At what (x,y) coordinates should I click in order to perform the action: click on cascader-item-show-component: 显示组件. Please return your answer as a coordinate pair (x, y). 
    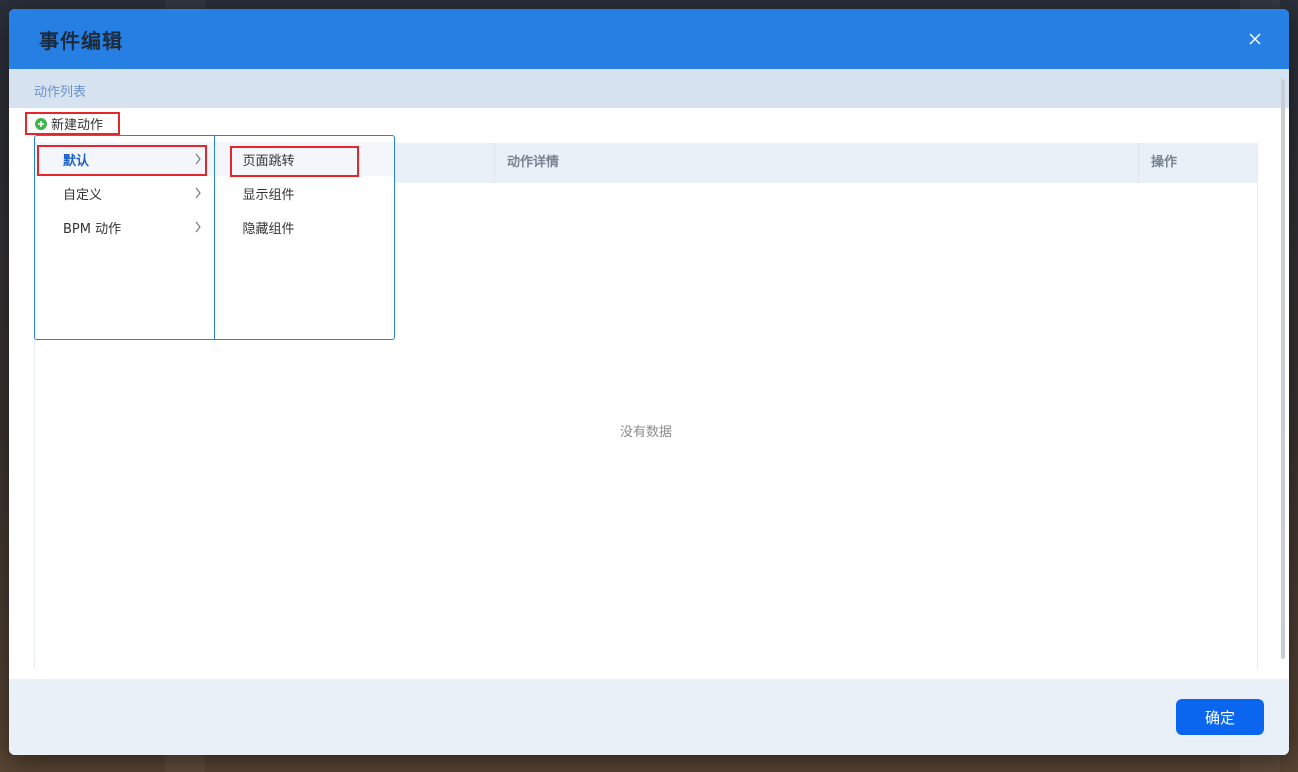
    Looking at the image, I should click on (305, 193).